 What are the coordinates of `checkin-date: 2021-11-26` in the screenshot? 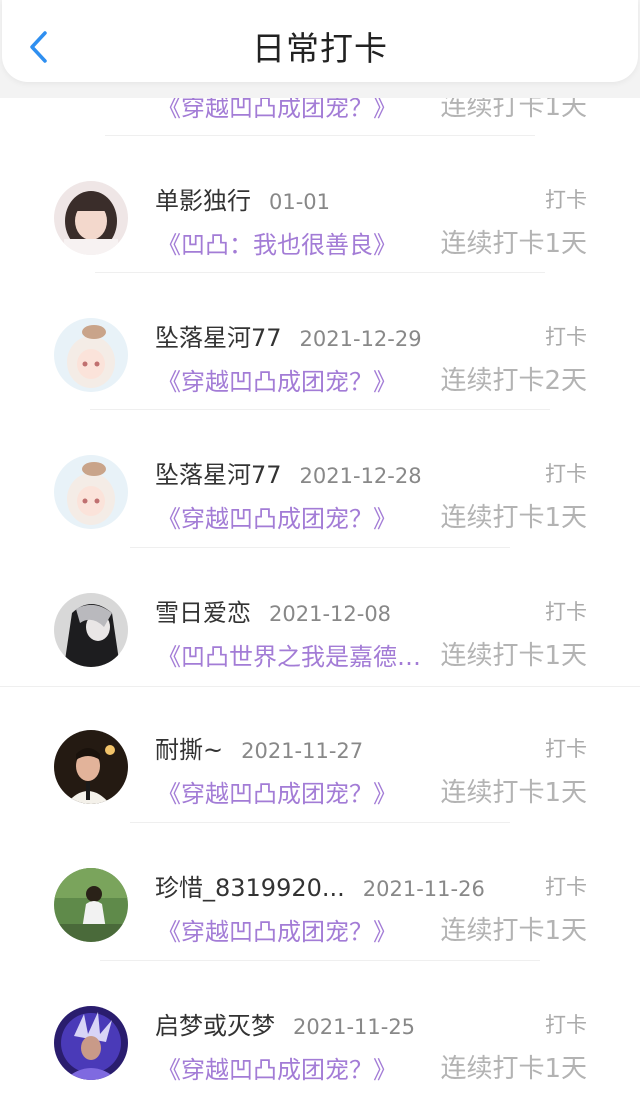 It's located at (423, 889).